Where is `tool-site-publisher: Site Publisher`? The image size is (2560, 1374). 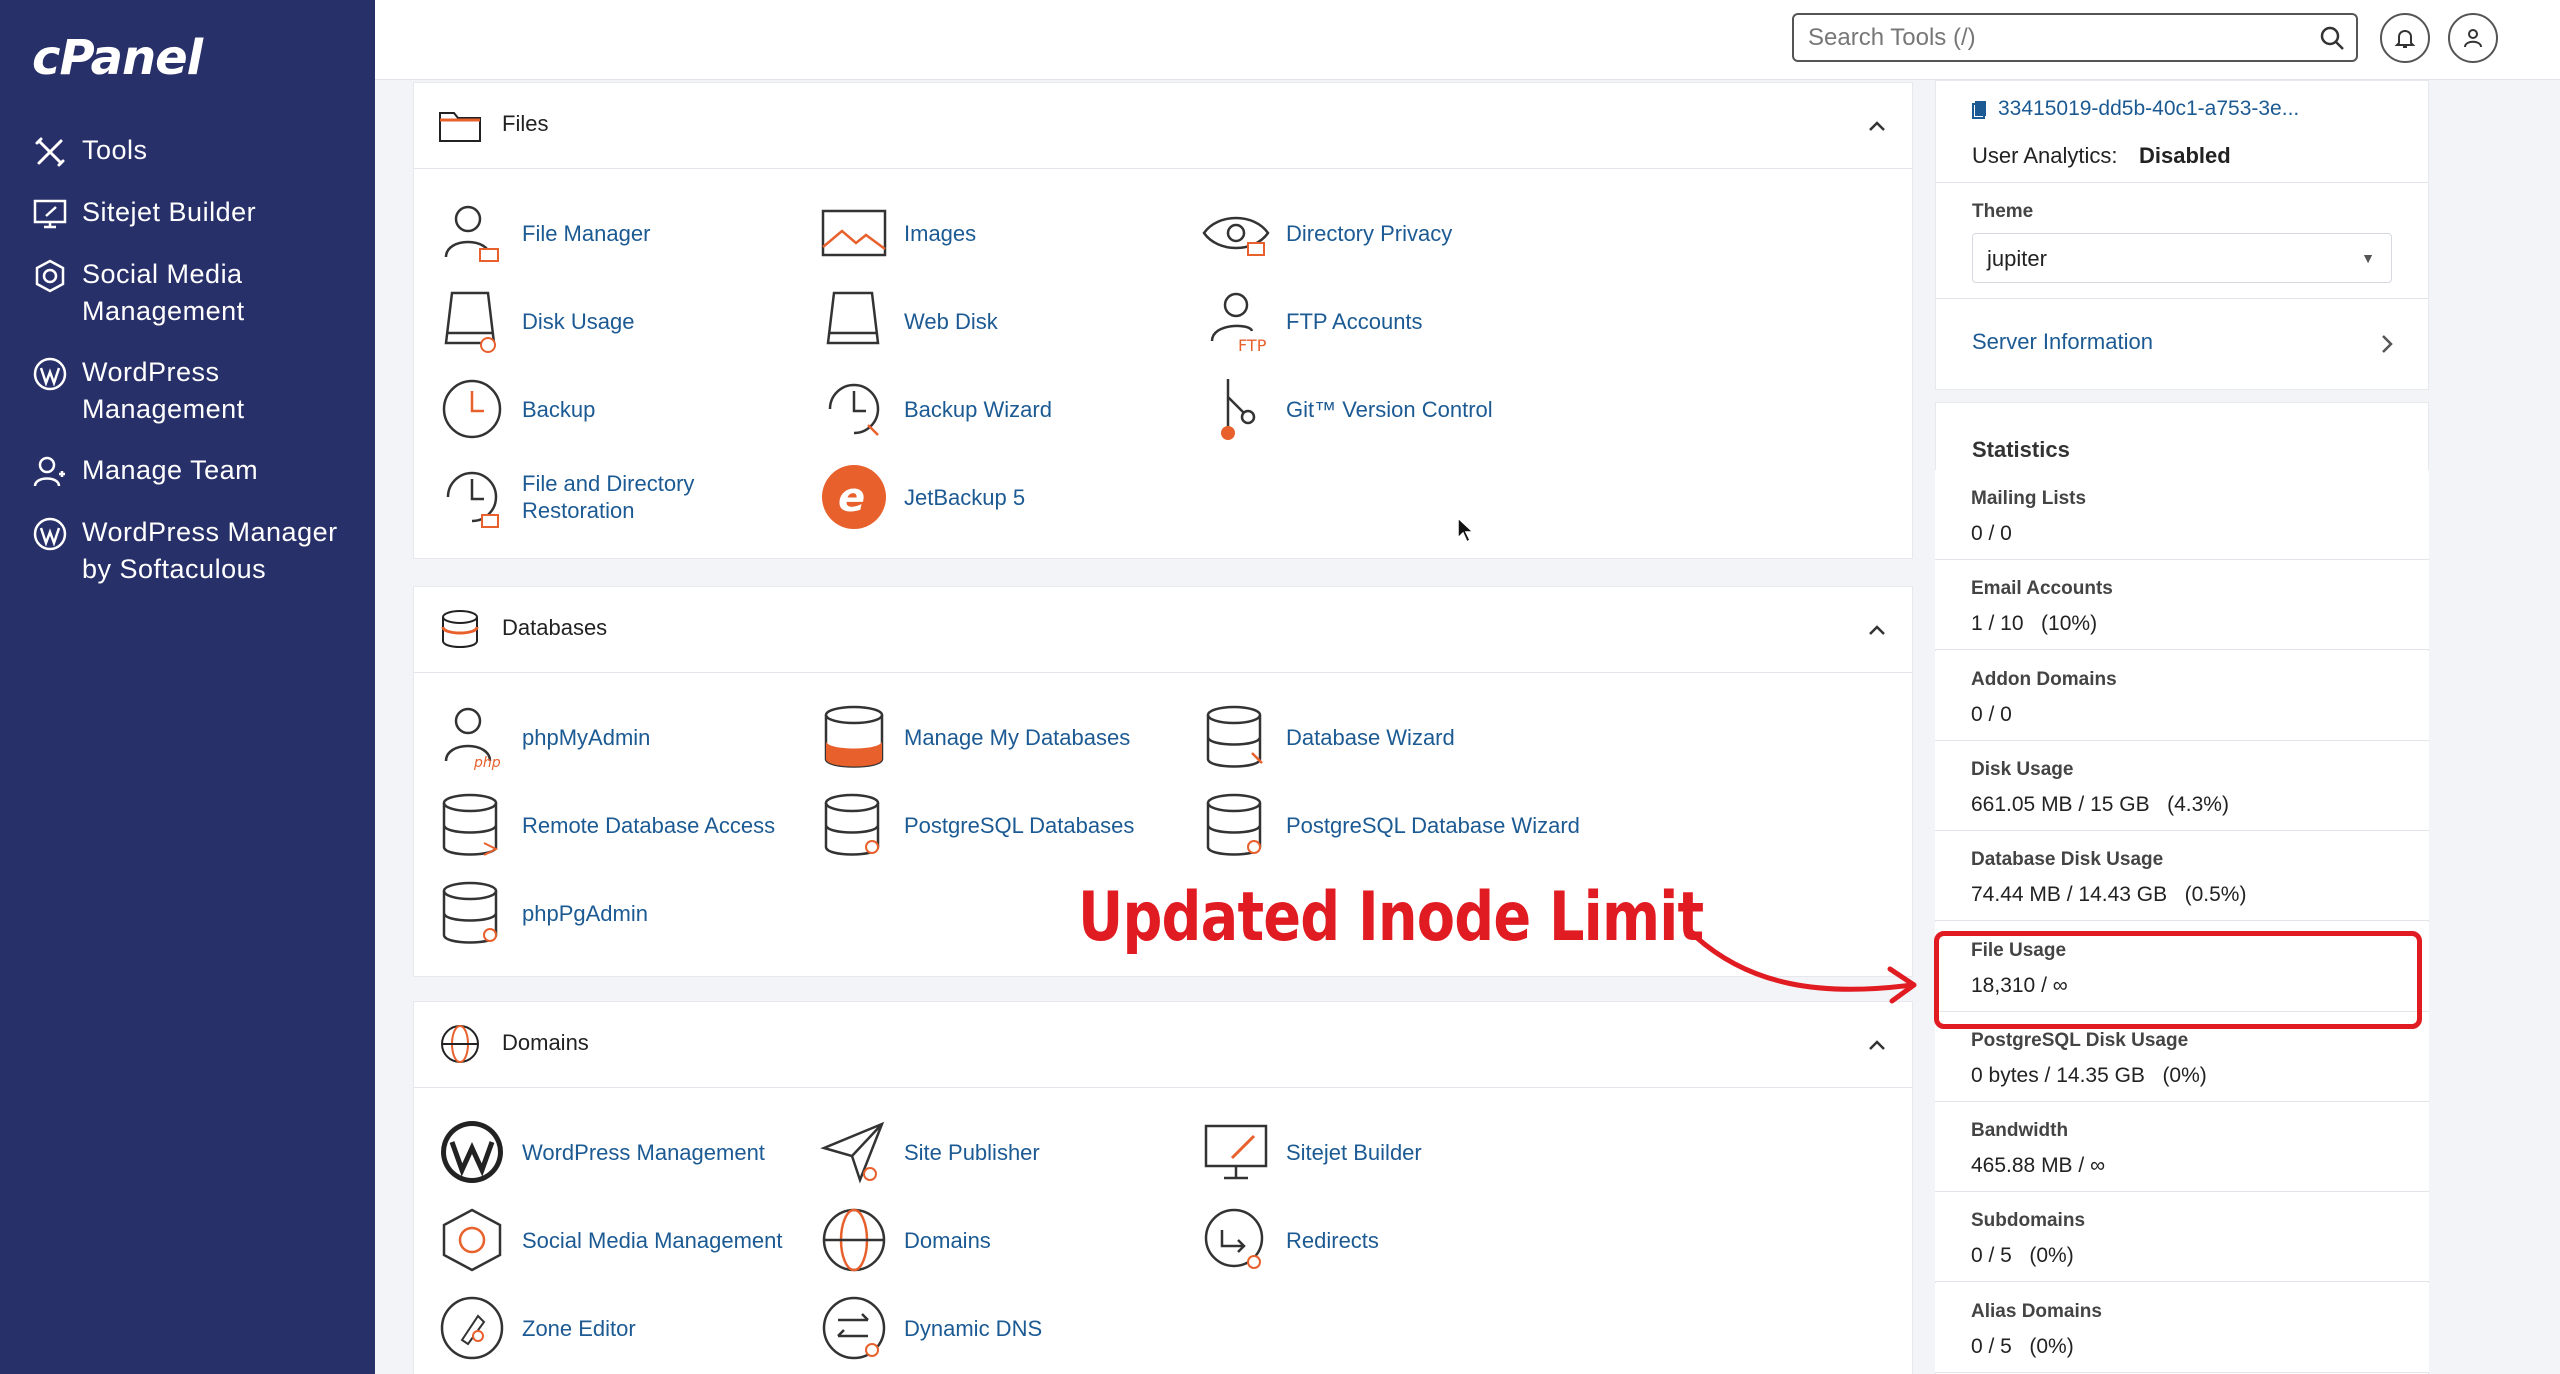 tool-site-publisher: Site Publisher is located at coordinates (930, 1152).